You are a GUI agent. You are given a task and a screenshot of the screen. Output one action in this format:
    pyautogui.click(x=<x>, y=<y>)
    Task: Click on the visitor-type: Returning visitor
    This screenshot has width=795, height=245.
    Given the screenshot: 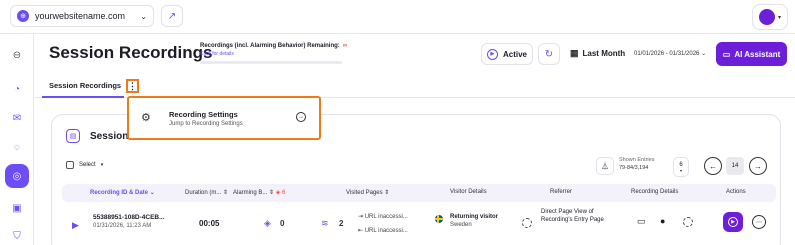 What is the action you would take?
    pyautogui.click(x=474, y=217)
    